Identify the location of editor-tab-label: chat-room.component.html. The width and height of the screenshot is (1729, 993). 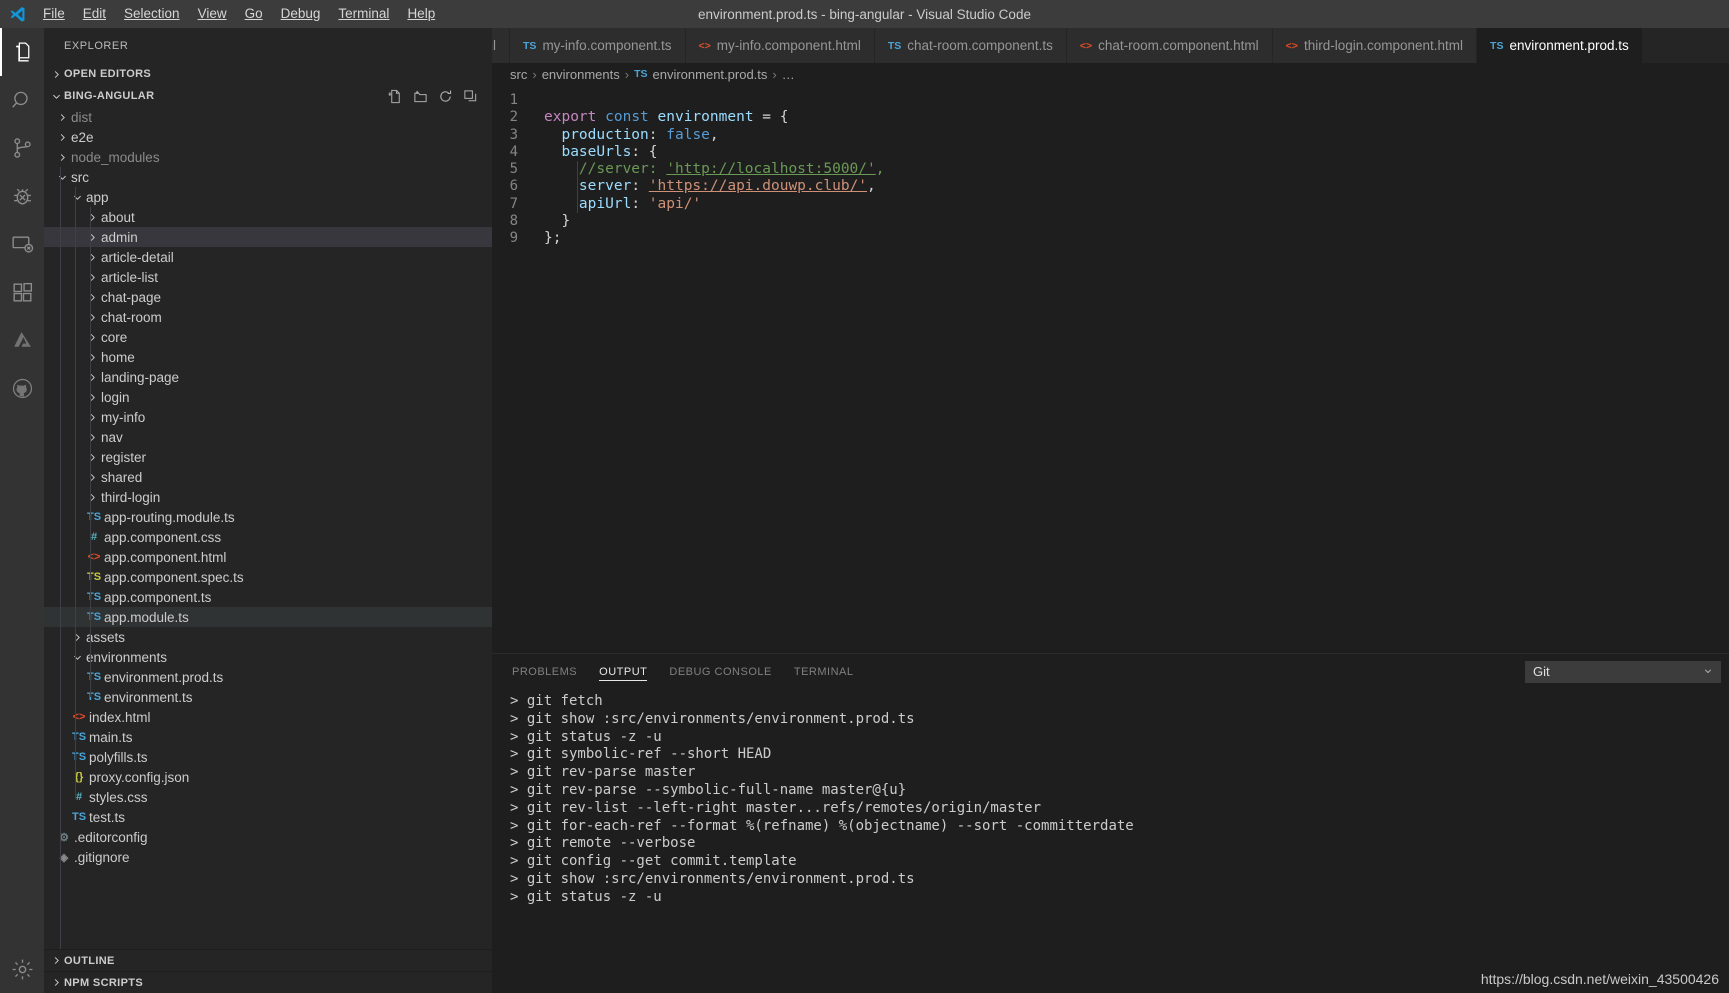
(1178, 45).